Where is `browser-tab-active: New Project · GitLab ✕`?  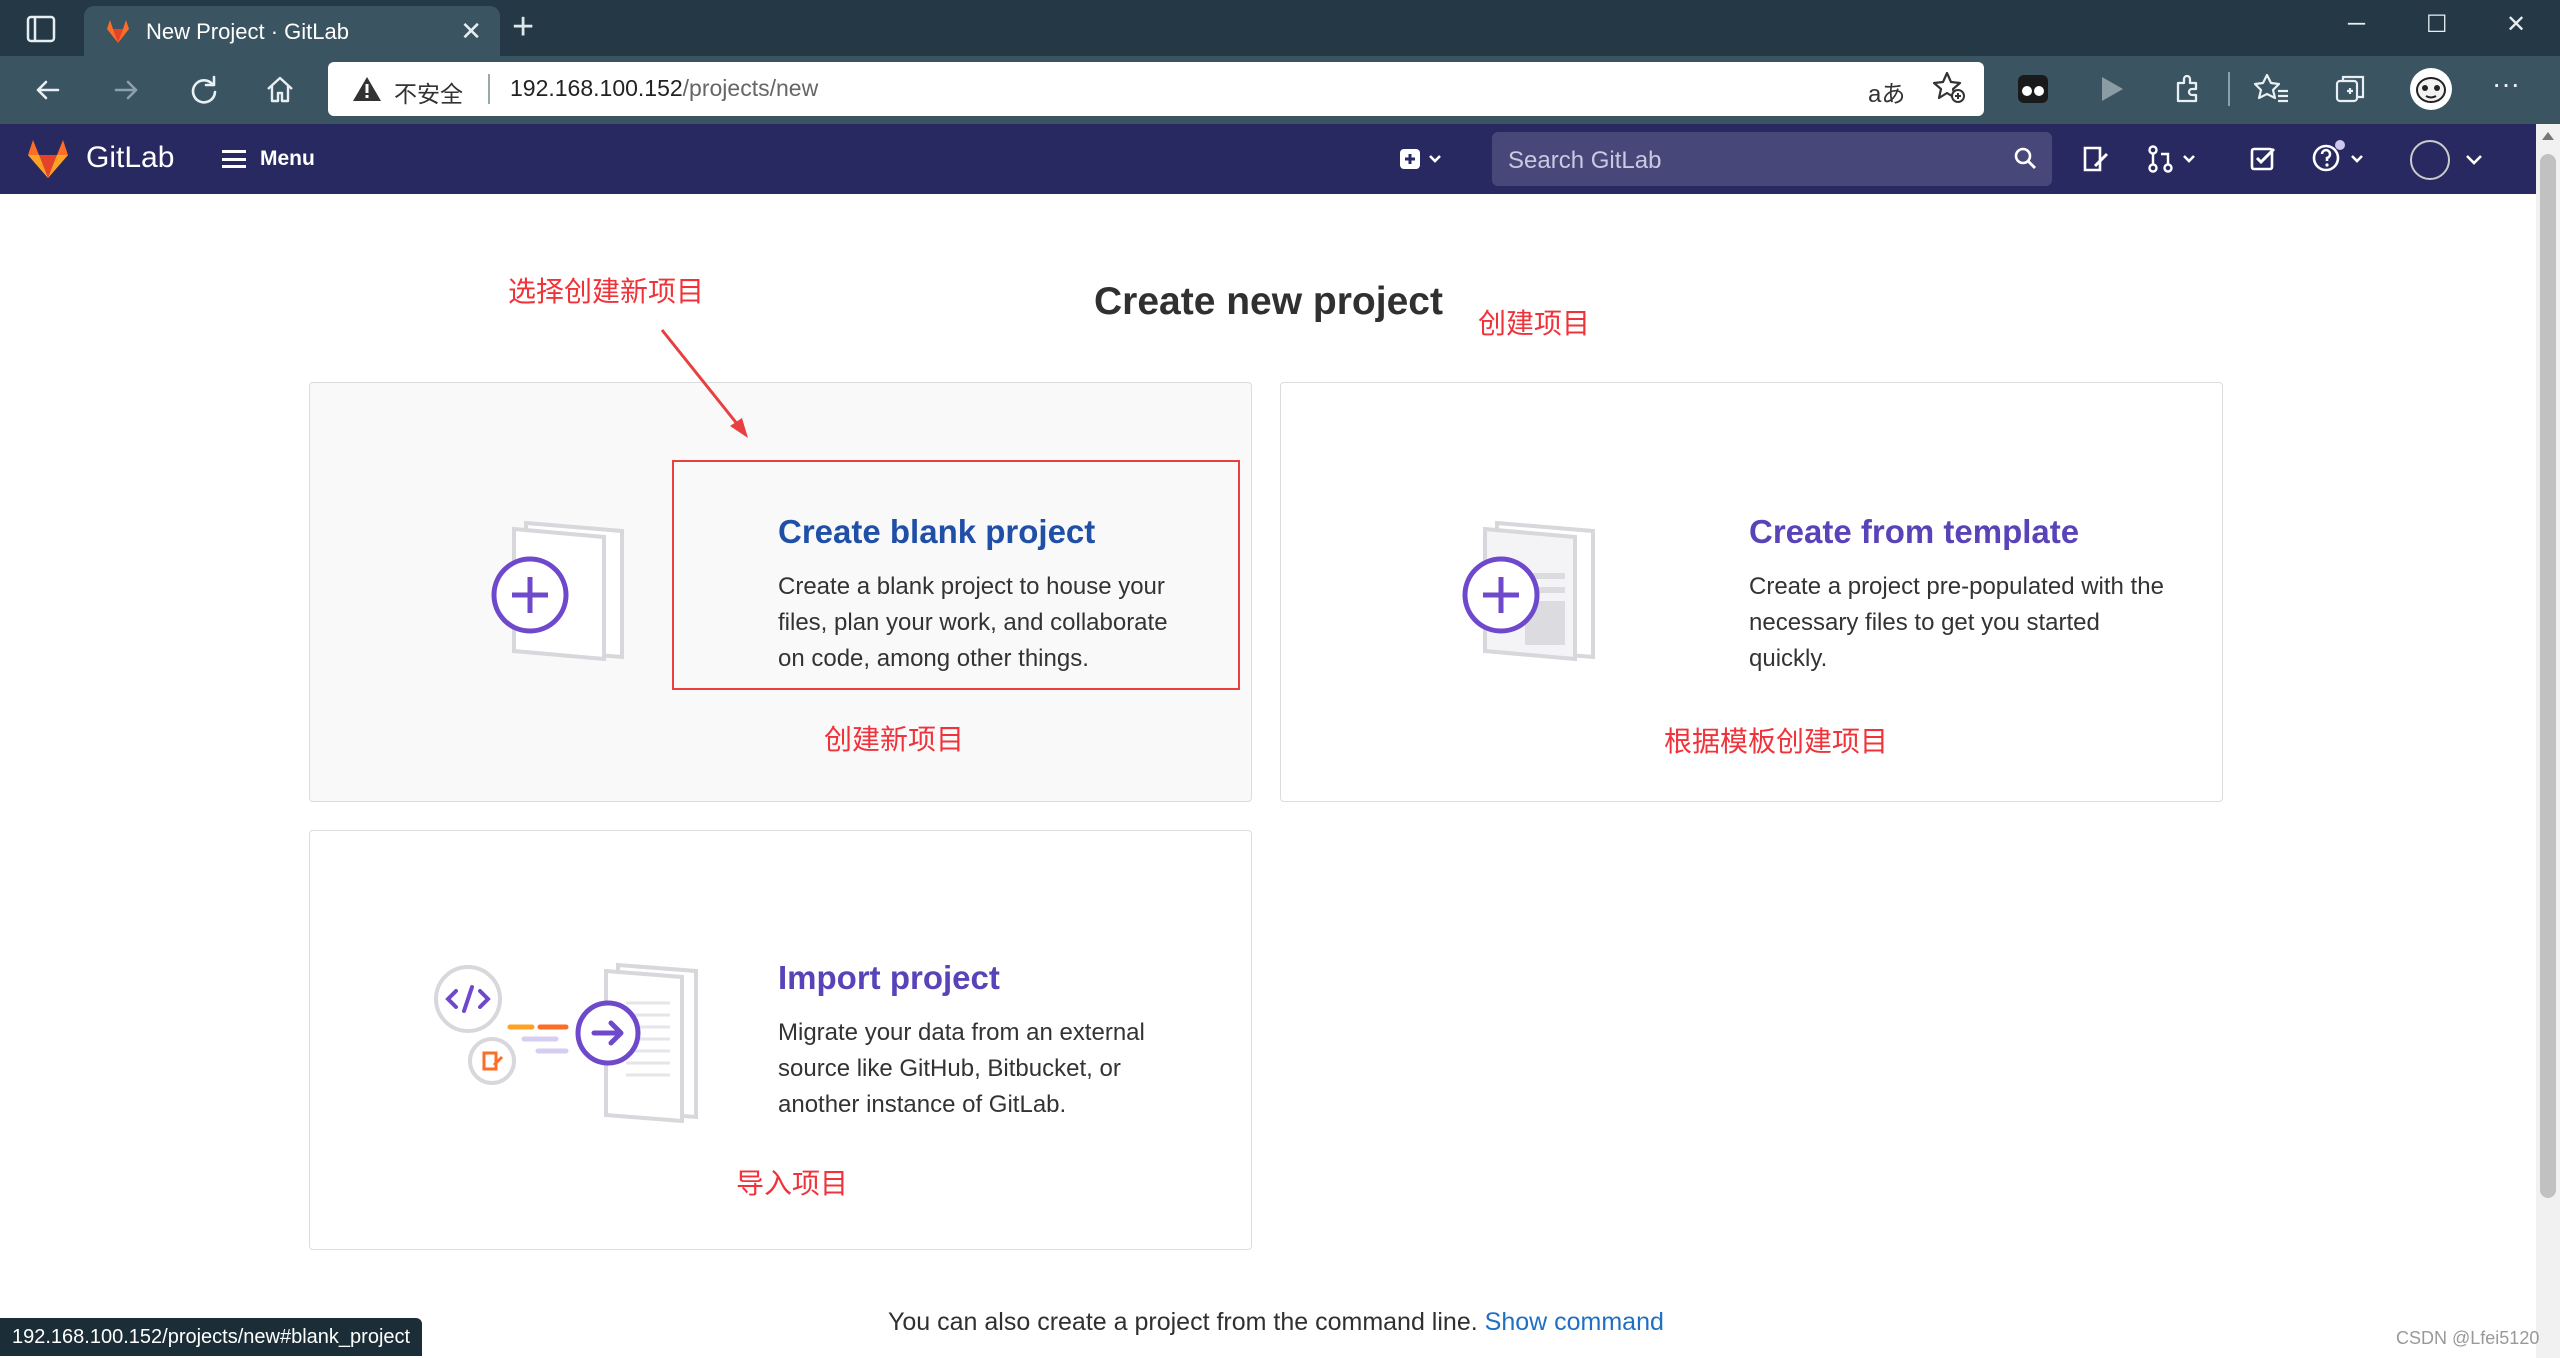 browser-tab-active: New Project · GitLab ✕ is located at coordinates (292, 31).